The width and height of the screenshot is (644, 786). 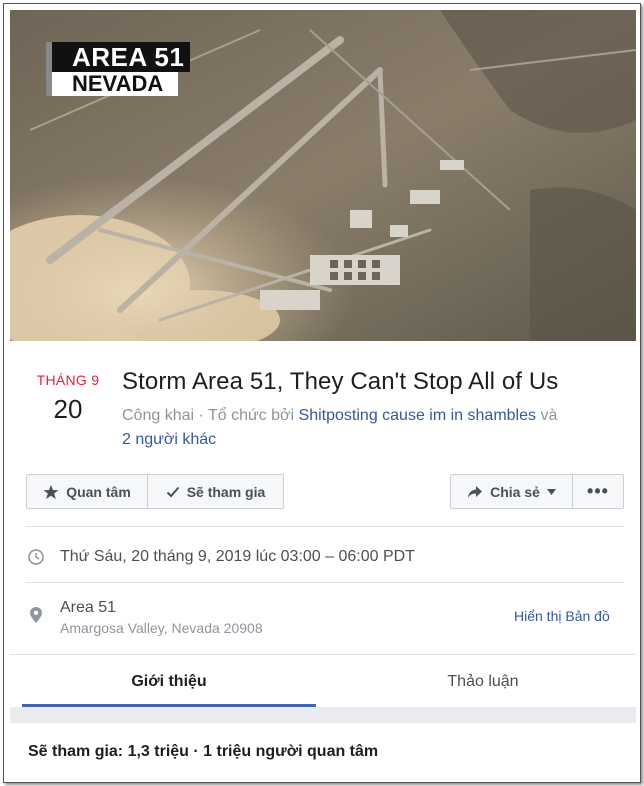 I want to click on interested-button: Quan tâm, so click(x=87, y=491).